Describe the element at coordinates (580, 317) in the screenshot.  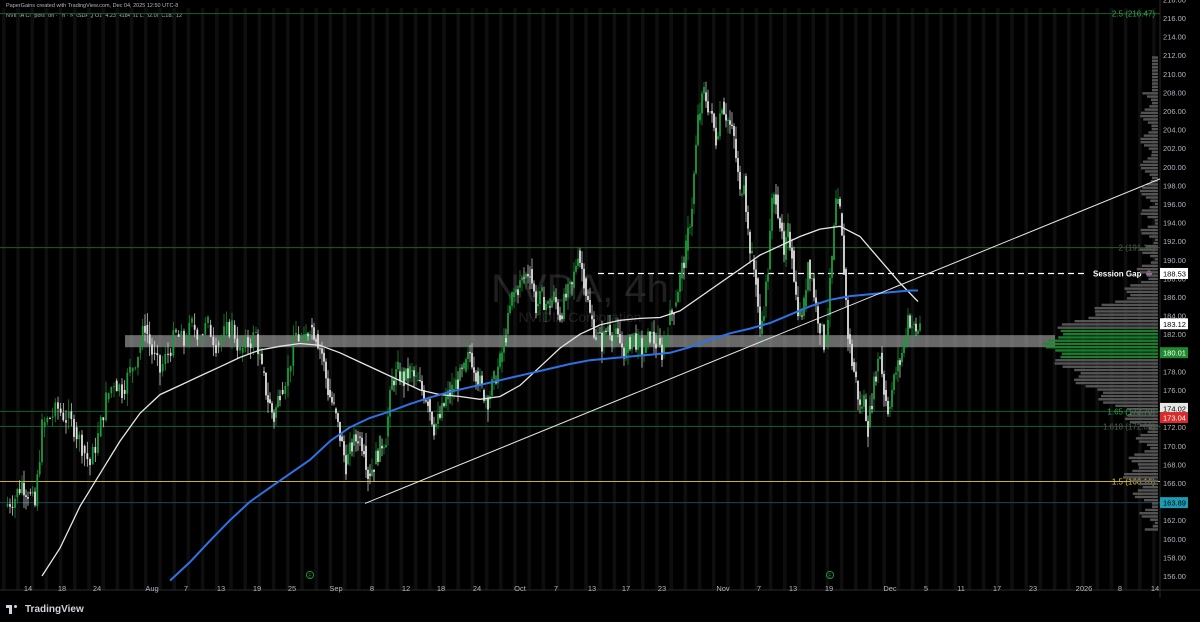
I see `watermark-name: NVIDIA Corporation` at that location.